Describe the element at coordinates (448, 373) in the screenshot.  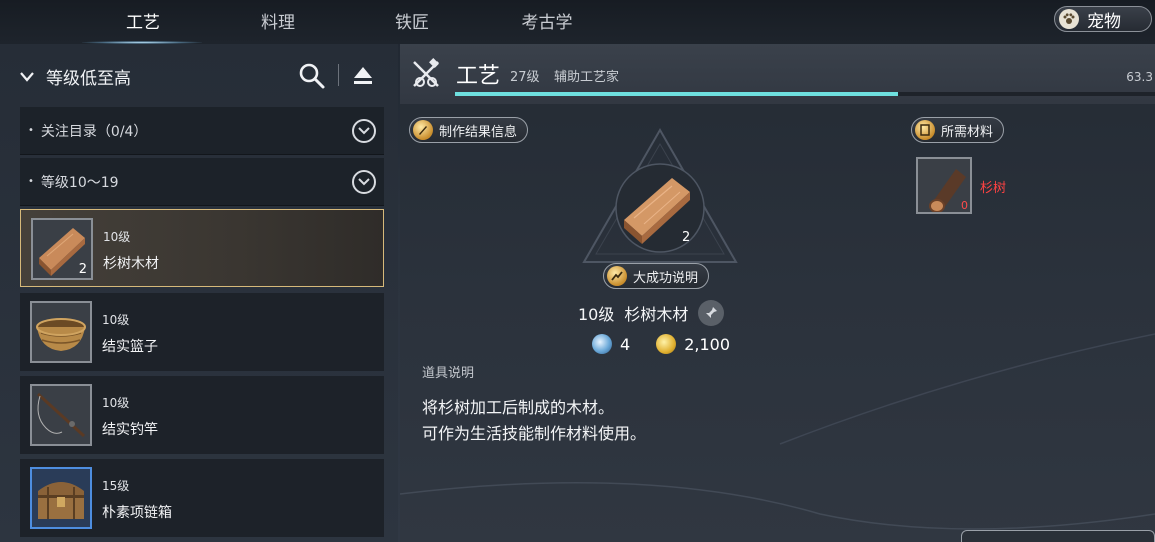
I see `item-description-title: 道具说明` at that location.